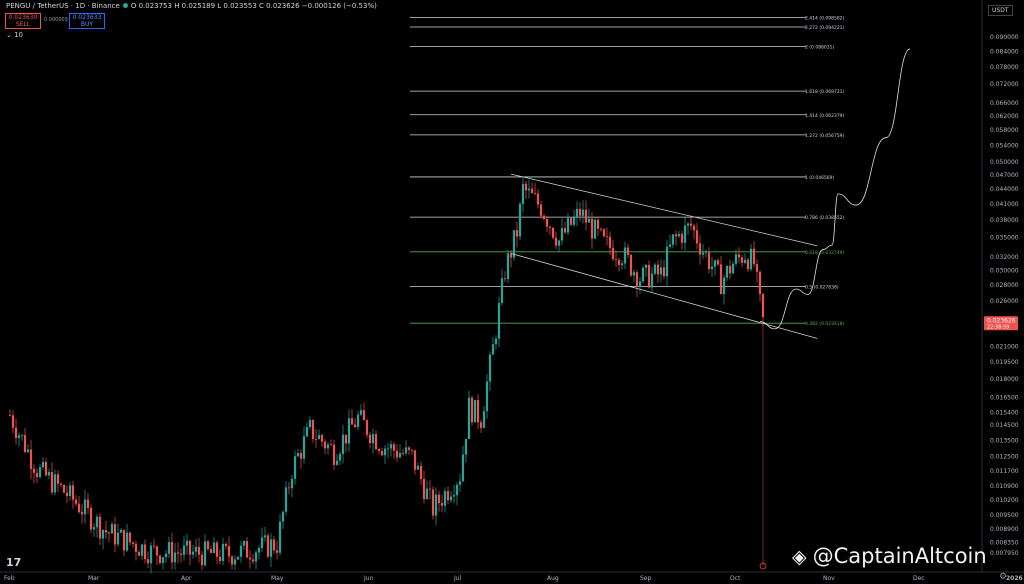 This screenshot has height=584, width=1024. Describe the element at coordinates (87, 21) in the screenshot. I see `buy-button: 0.023633 BUY` at that location.